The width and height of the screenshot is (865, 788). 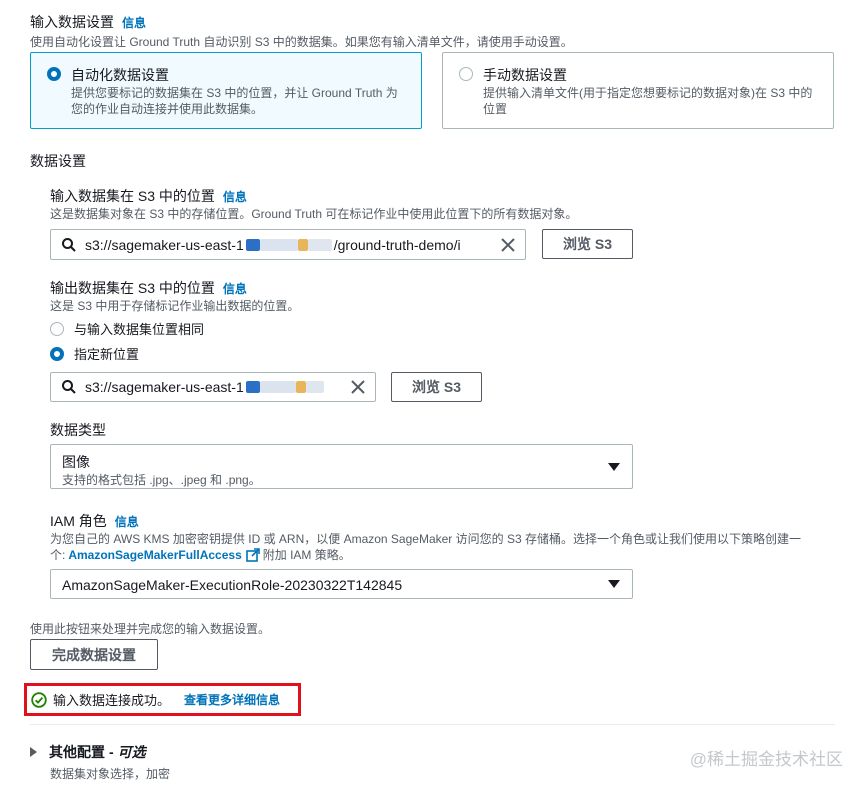 I want to click on output-location-field: s3://sagemaker-us-east-1, so click(x=213, y=387).